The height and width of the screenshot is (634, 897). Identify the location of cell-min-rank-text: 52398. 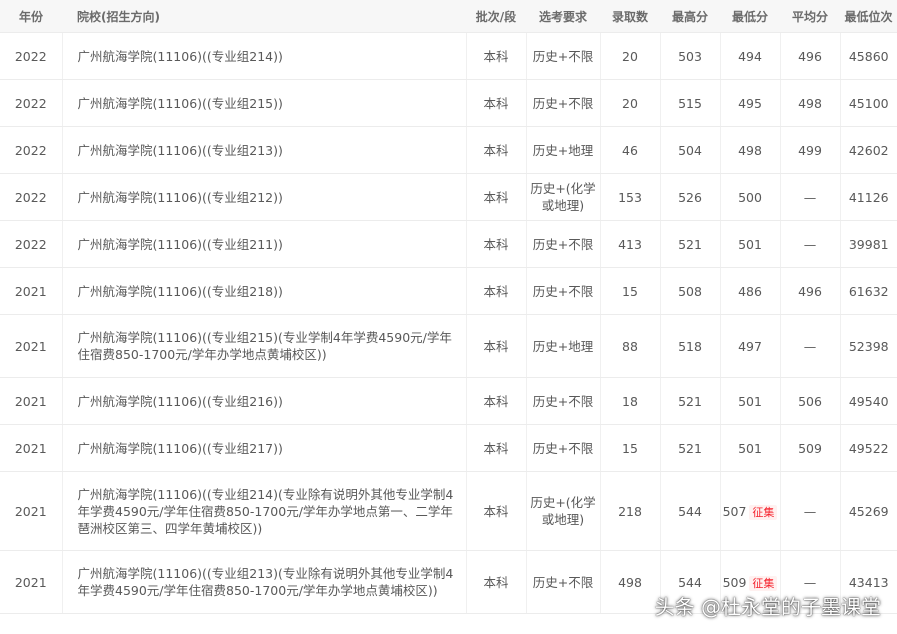
(868, 346).